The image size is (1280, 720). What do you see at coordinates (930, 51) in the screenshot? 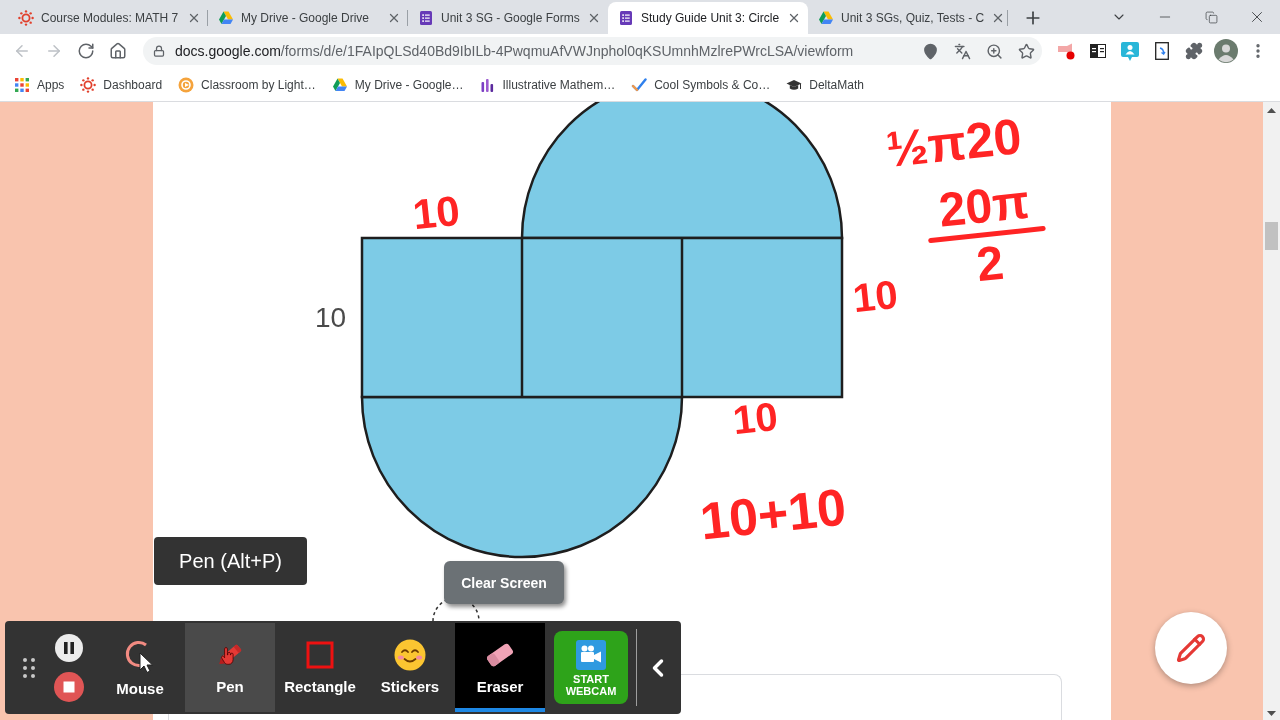
I see `location-pin-icon` at bounding box center [930, 51].